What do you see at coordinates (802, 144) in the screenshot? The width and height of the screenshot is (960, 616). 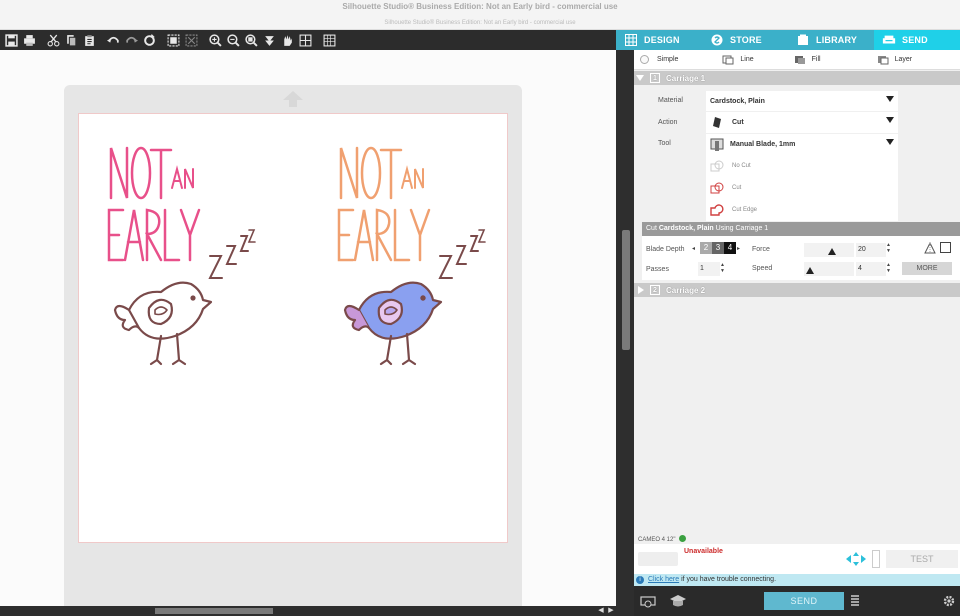 I see `tool-select: Manual Blade, 1mm` at bounding box center [802, 144].